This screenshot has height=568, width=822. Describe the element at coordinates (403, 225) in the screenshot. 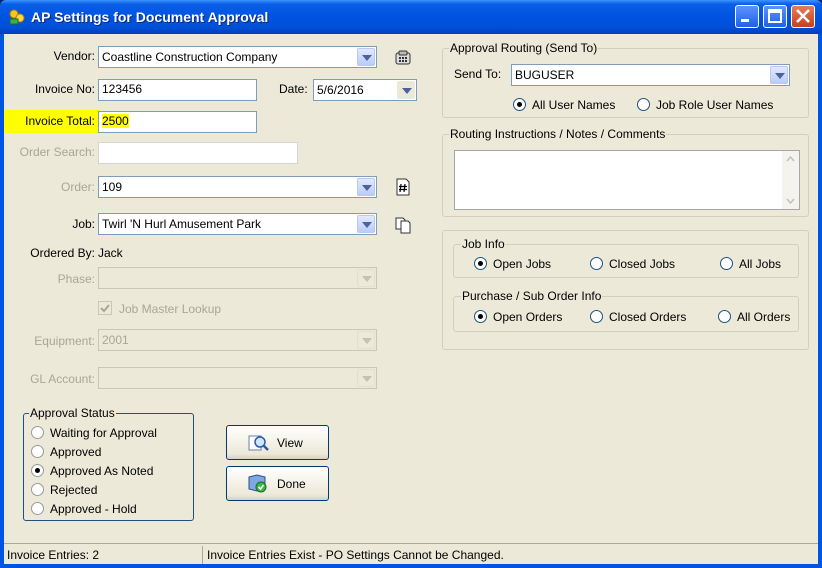

I see `copy-icon` at that location.